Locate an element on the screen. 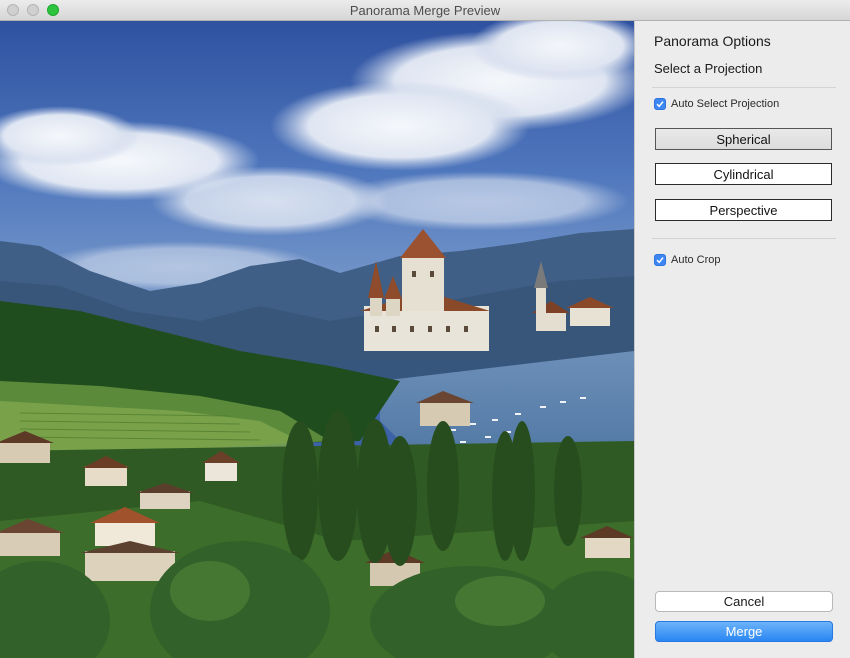 This screenshot has width=850, height=658. auto-select-projection-checkbox: Auto Select Projection is located at coordinates (716, 104).